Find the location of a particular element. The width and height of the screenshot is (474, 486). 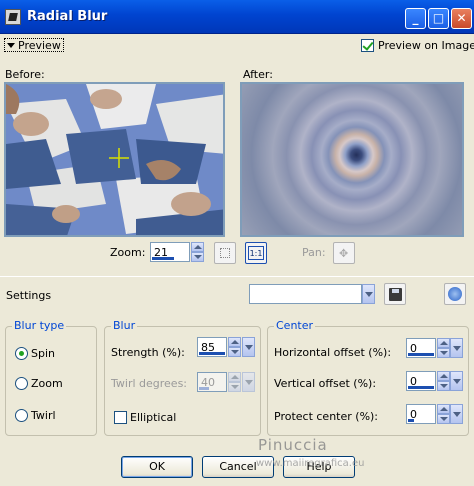

close-button: ✕ is located at coordinates (461, 18).